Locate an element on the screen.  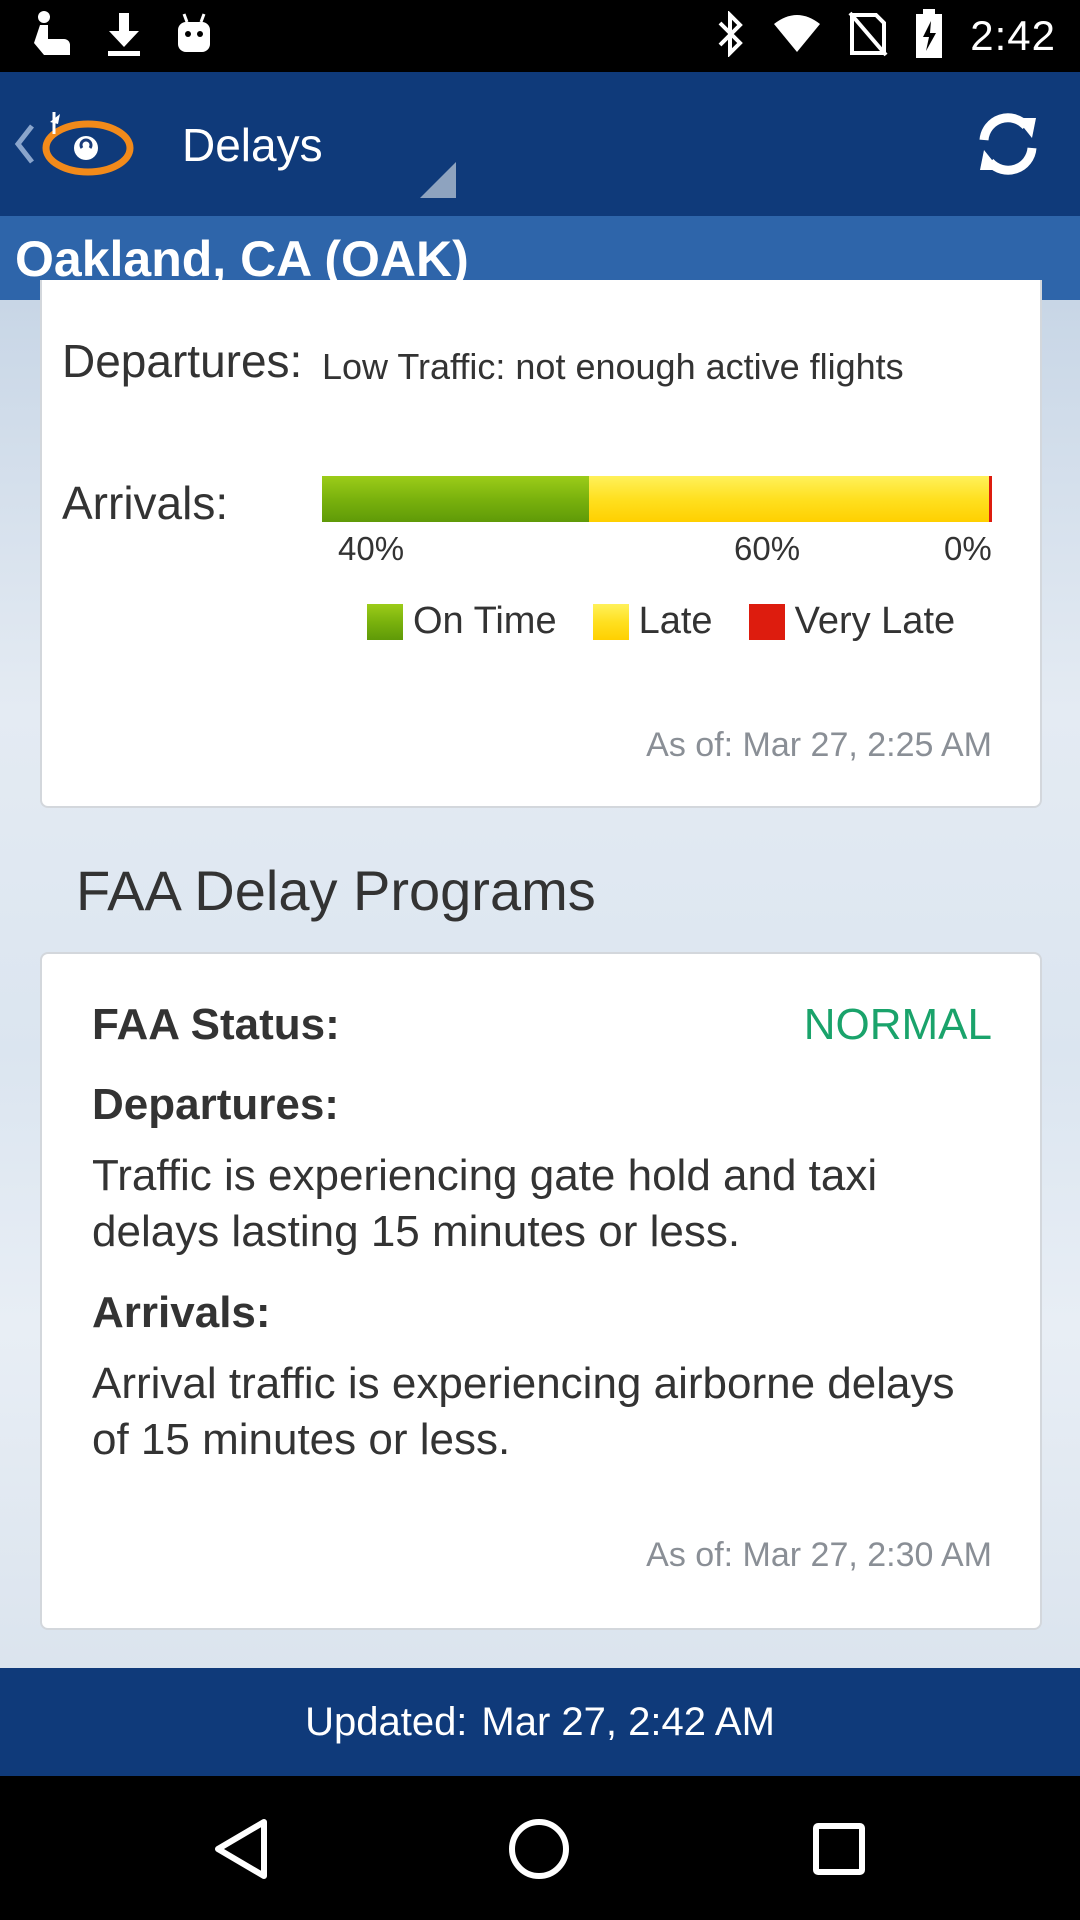
app-bar: Delays is located at coordinates (540, 144).